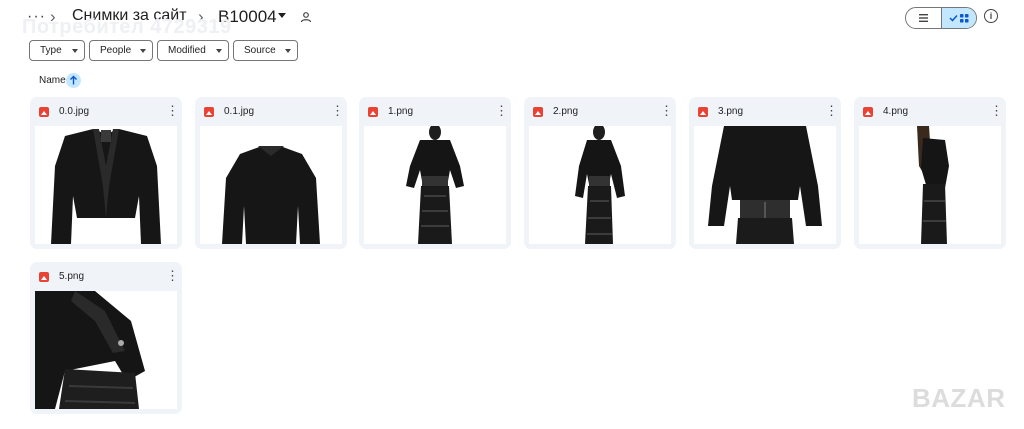 This screenshot has width=1024, height=429. Describe the element at coordinates (991, 16) in the screenshot. I see `info-icon: i` at that location.